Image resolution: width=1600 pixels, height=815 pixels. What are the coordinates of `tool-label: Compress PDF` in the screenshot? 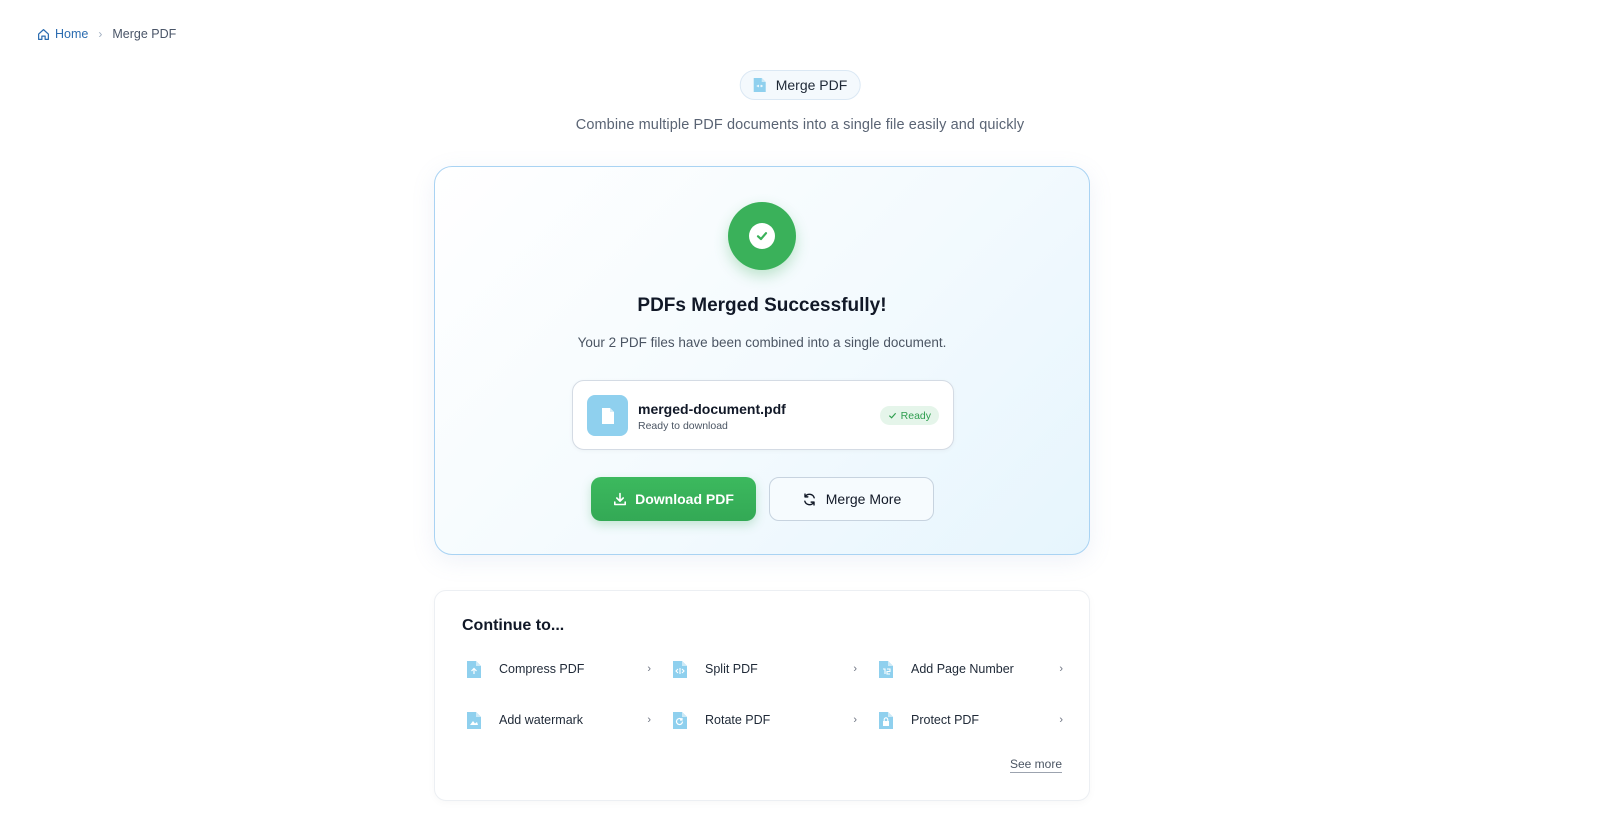 It's located at (542, 669).